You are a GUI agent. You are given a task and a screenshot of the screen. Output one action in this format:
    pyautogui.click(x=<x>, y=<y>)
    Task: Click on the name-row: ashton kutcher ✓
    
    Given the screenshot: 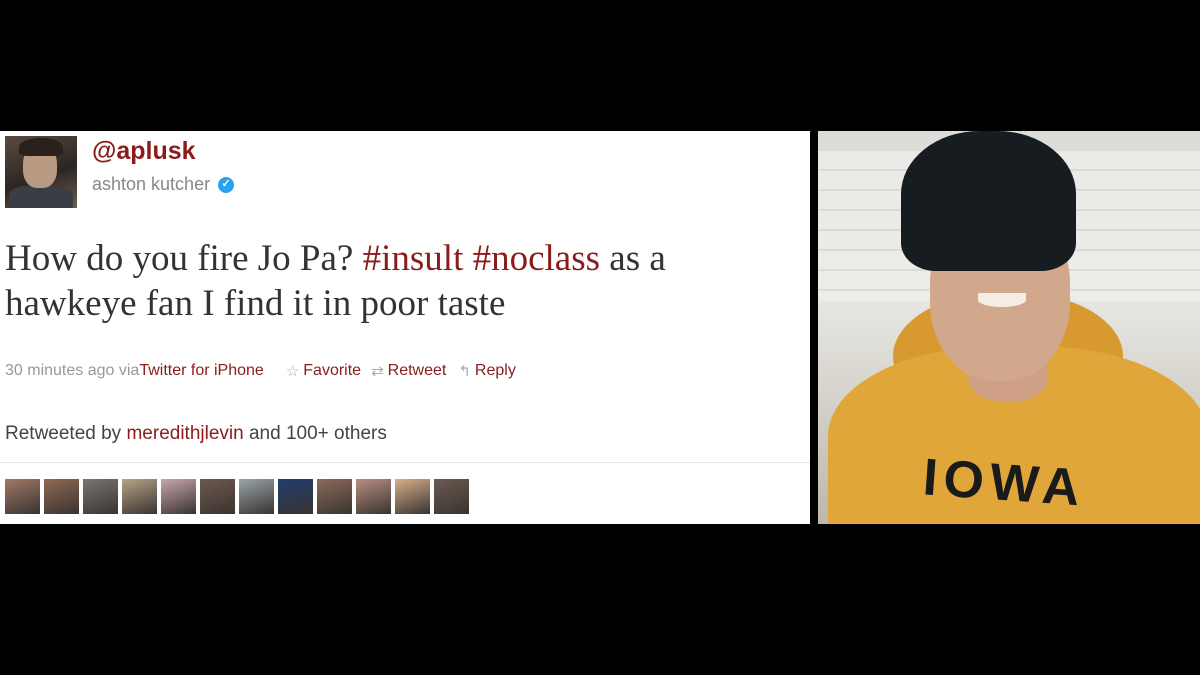 What is the action you would take?
    pyautogui.click(x=163, y=184)
    